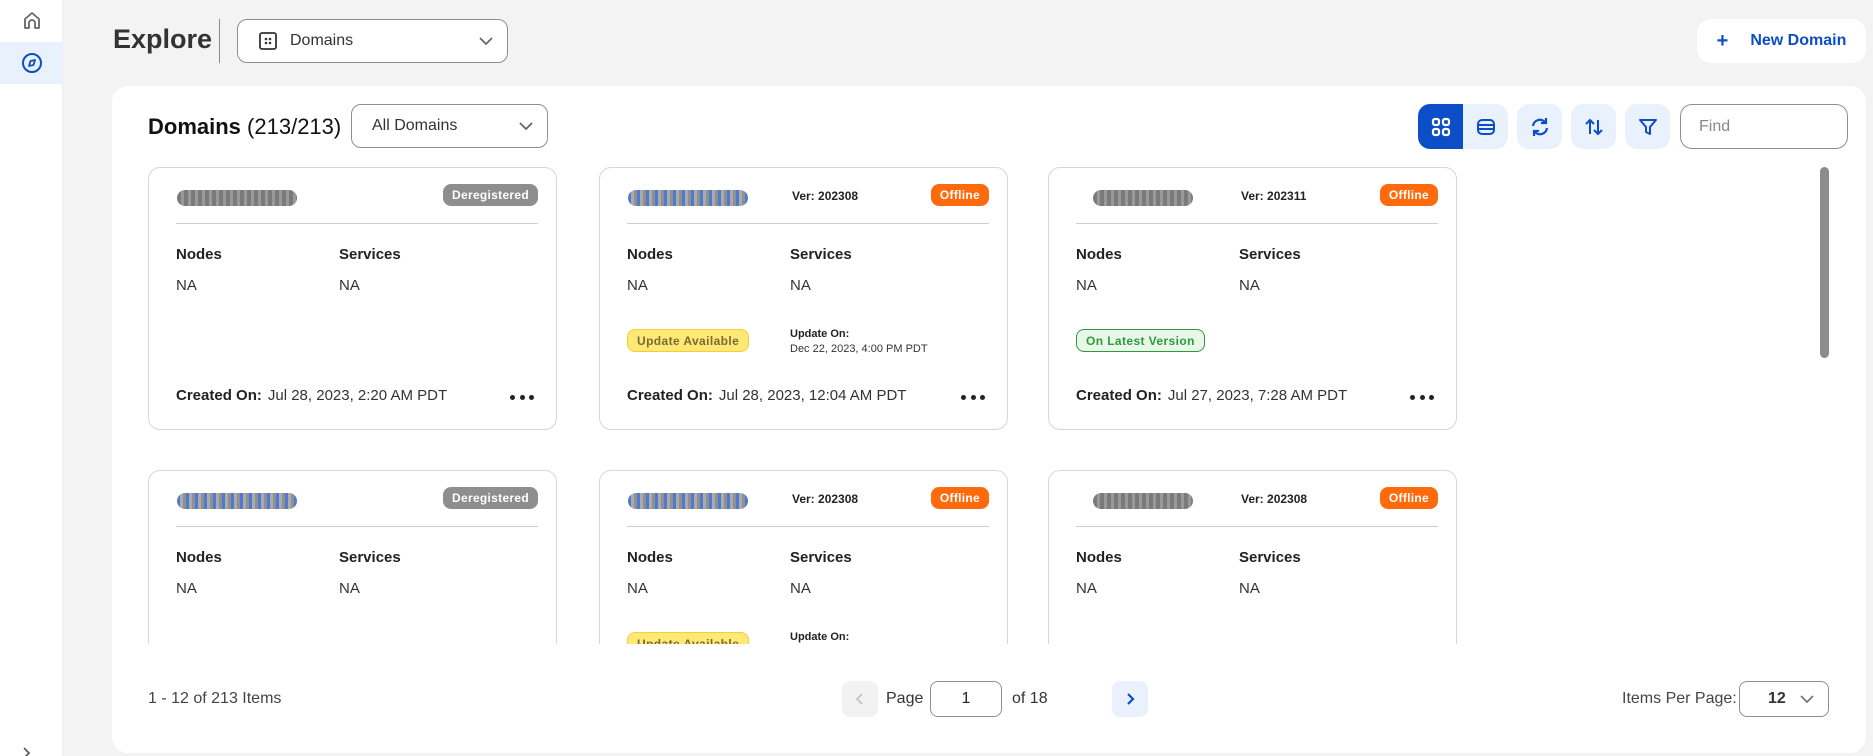 This screenshot has width=1873, height=756. I want to click on domain-scope-select: All Domains, so click(449, 126).